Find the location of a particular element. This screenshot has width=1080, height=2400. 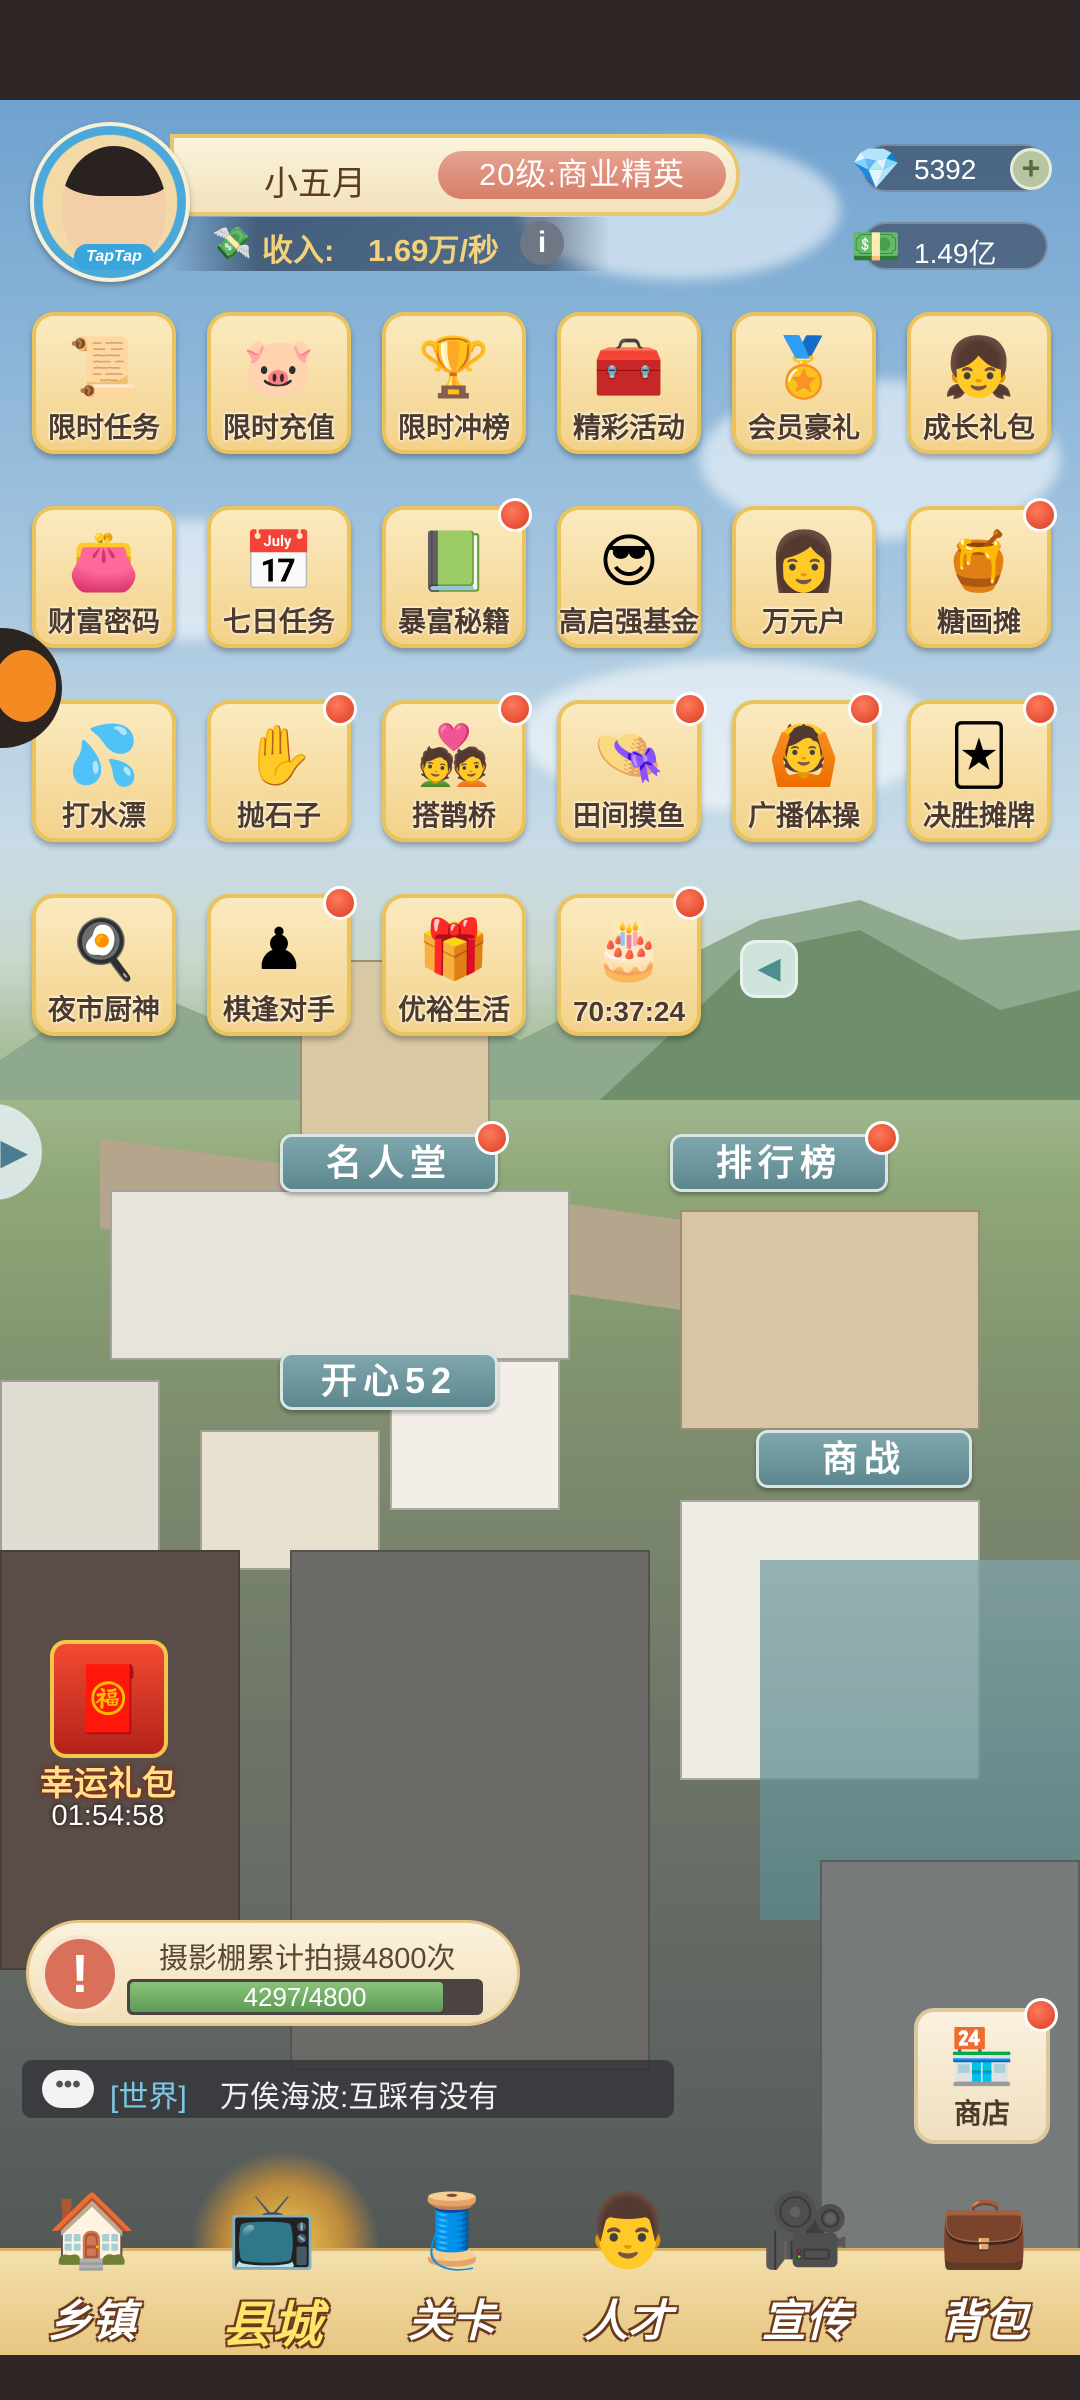

activity-rich-secret: 📗 暴富秘籍 is located at coordinates (457, 573).